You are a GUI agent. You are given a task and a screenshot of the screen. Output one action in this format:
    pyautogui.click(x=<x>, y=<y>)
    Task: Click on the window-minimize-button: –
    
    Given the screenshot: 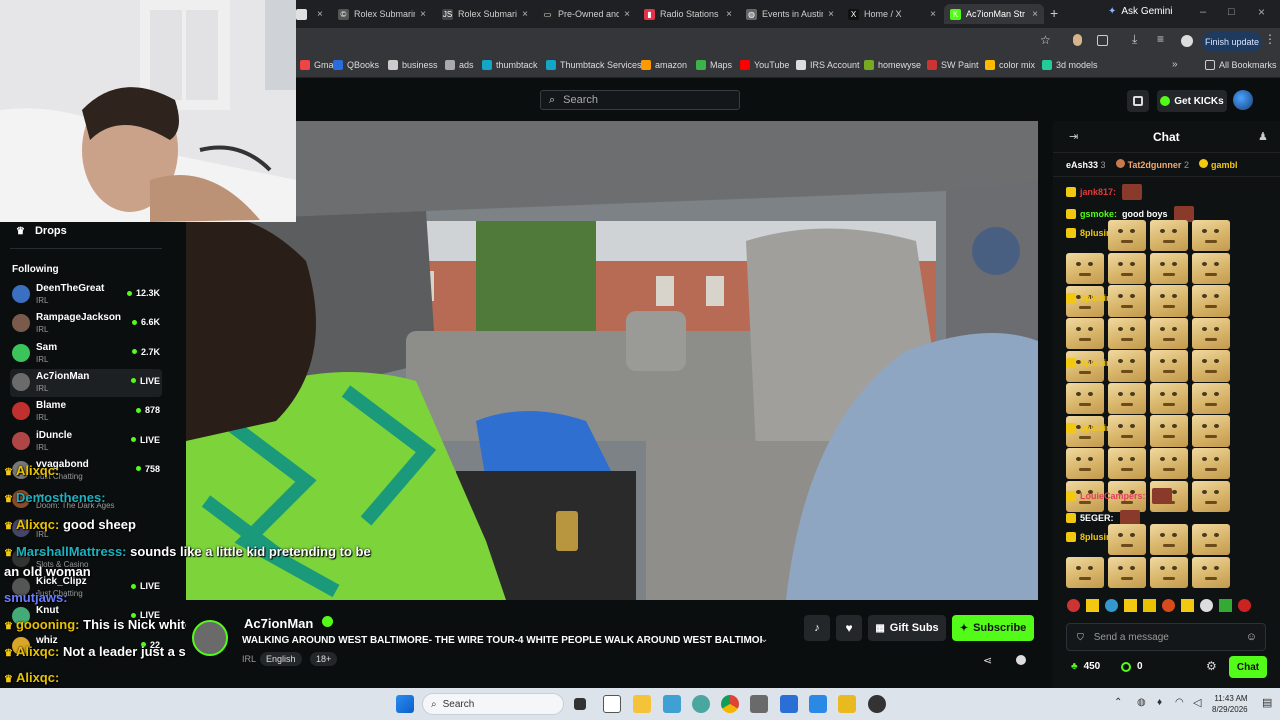 What is the action you would take?
    pyautogui.click(x=1203, y=12)
    